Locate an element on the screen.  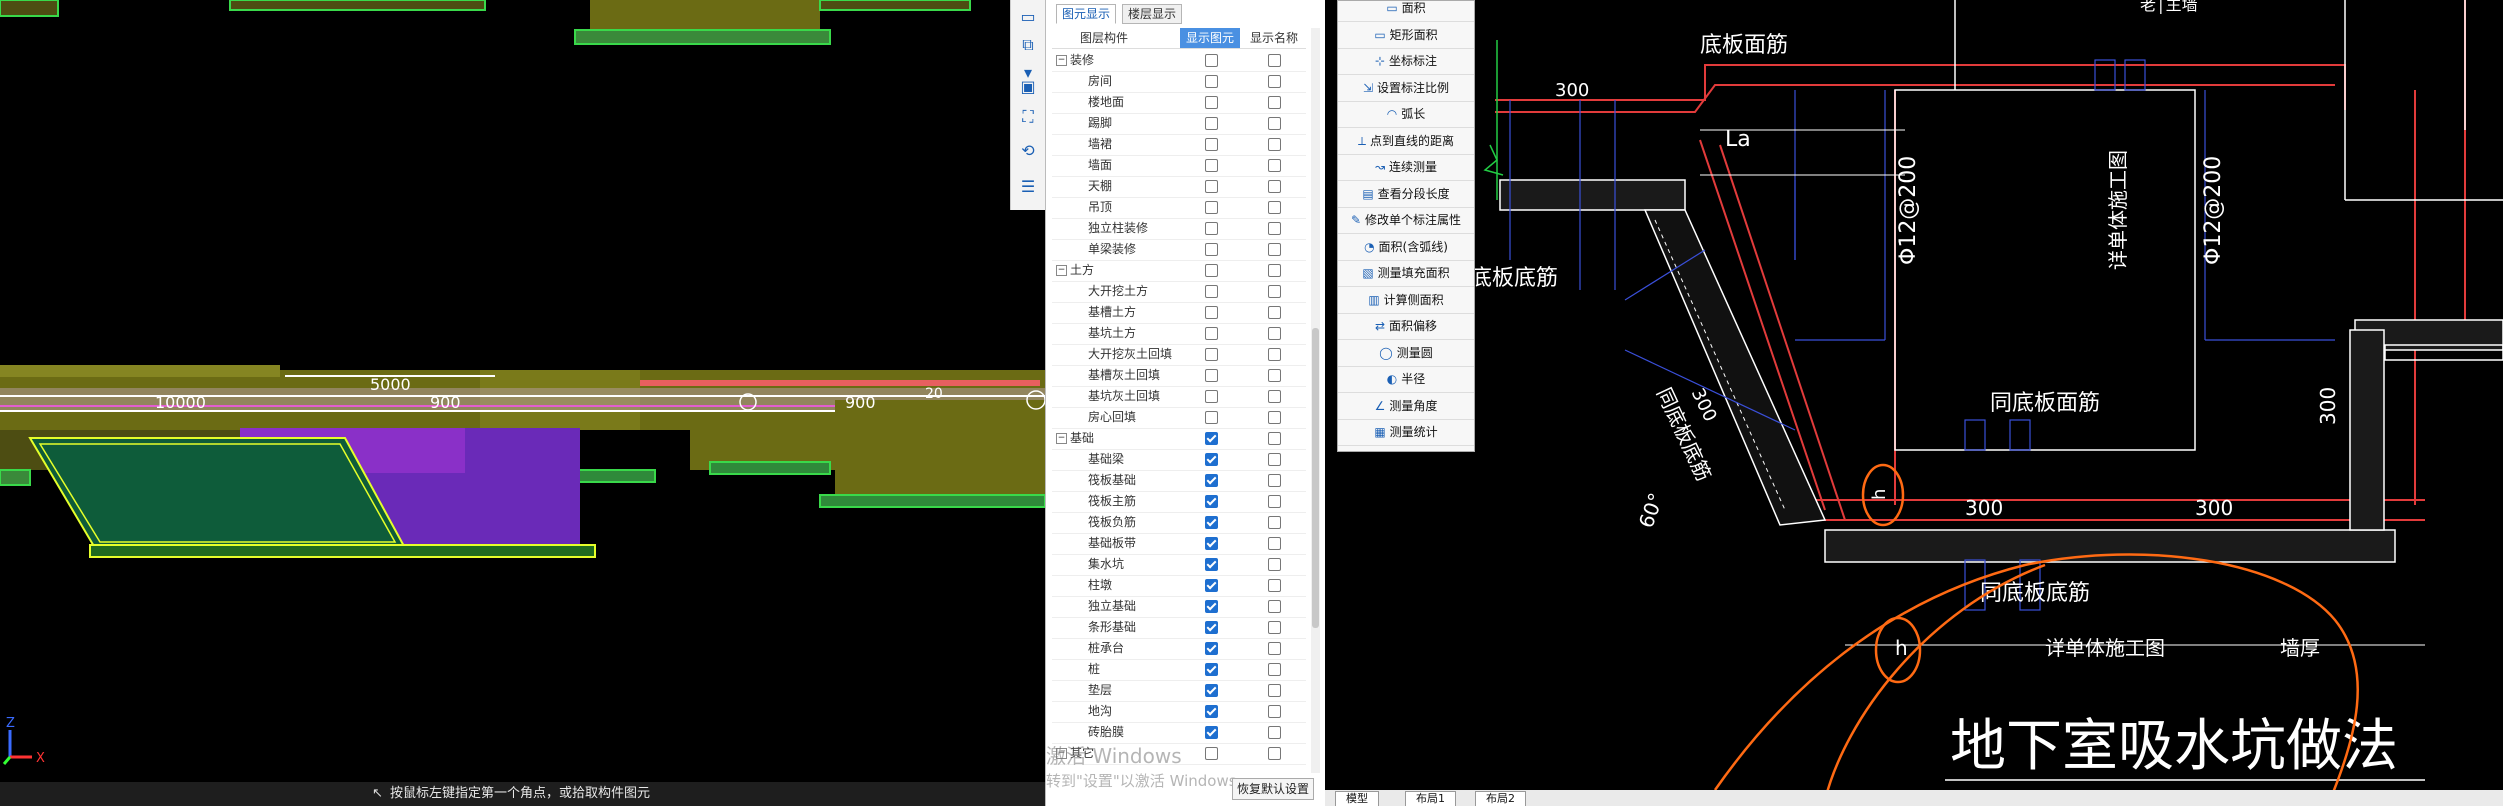
scroll-thumb is located at coordinates (1315, 478).